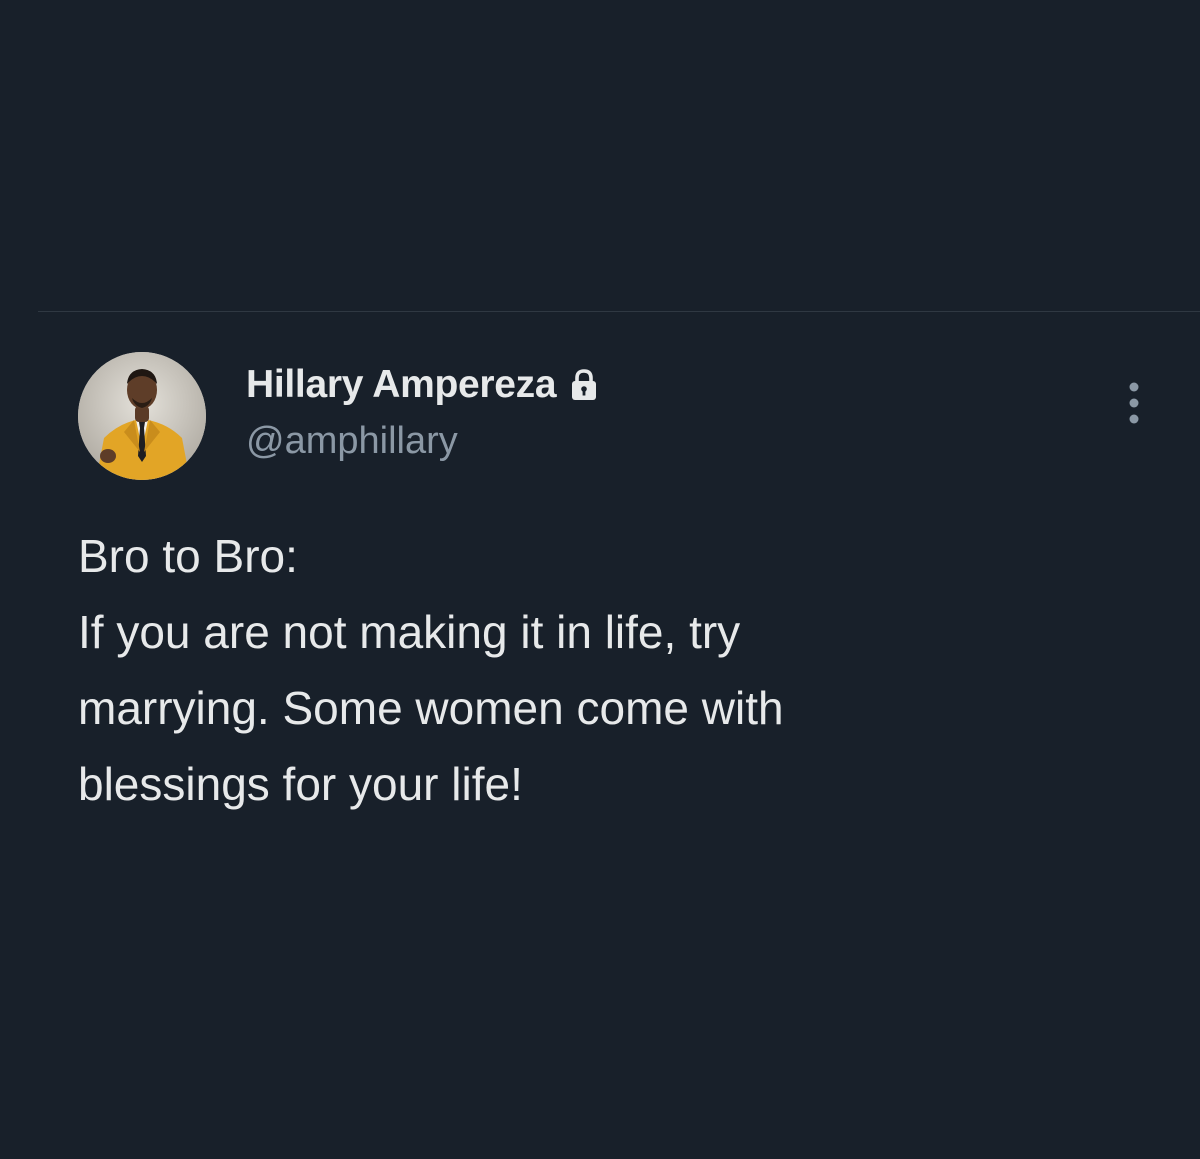 This screenshot has width=1200, height=1159. I want to click on author-name-row: Hillary Ampereza, so click(422, 385).